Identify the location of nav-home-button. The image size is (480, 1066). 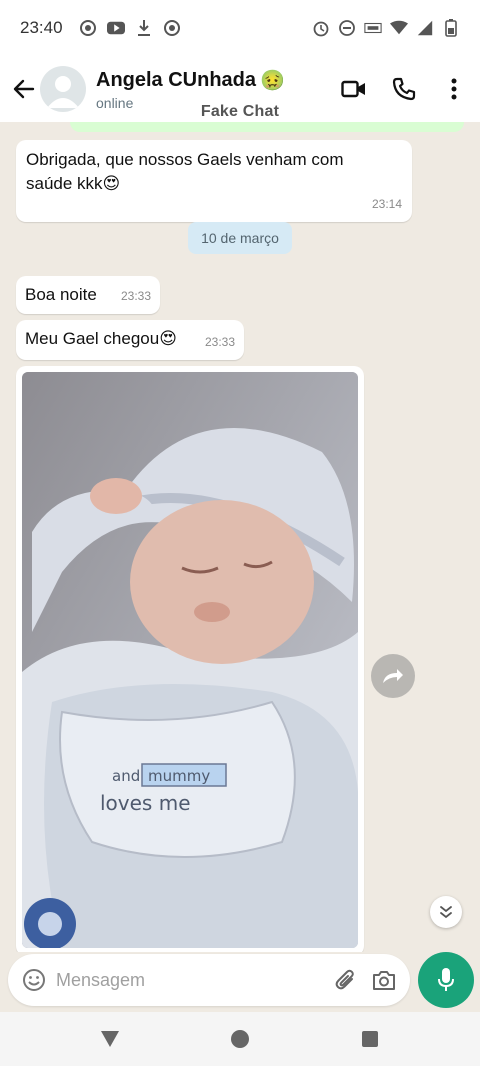
(240, 1039).